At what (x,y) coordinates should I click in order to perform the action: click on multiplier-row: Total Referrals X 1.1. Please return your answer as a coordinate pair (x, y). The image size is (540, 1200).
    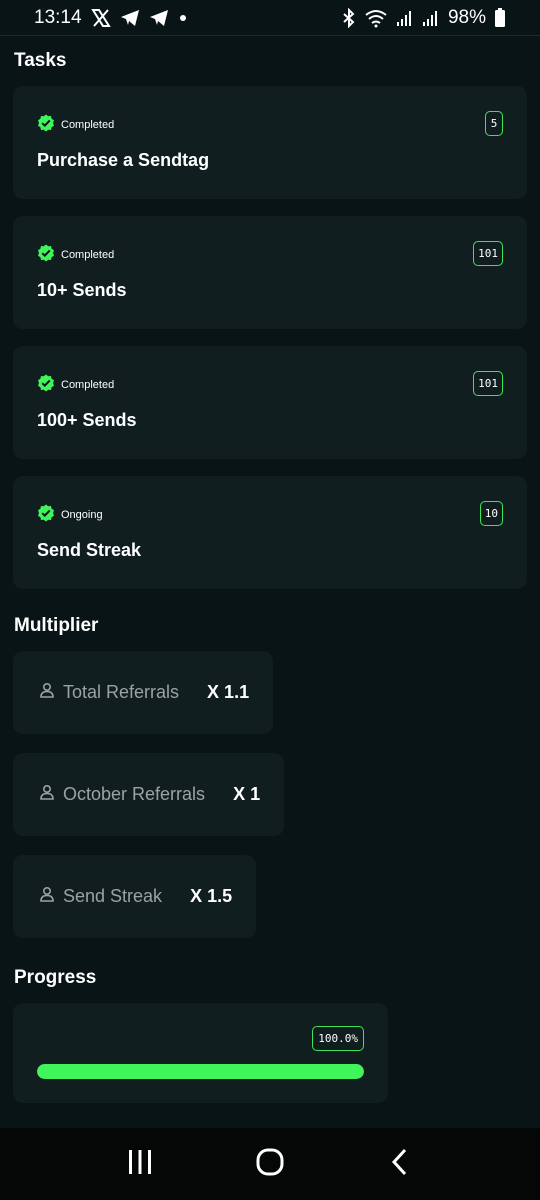
    Looking at the image, I should click on (270, 702).